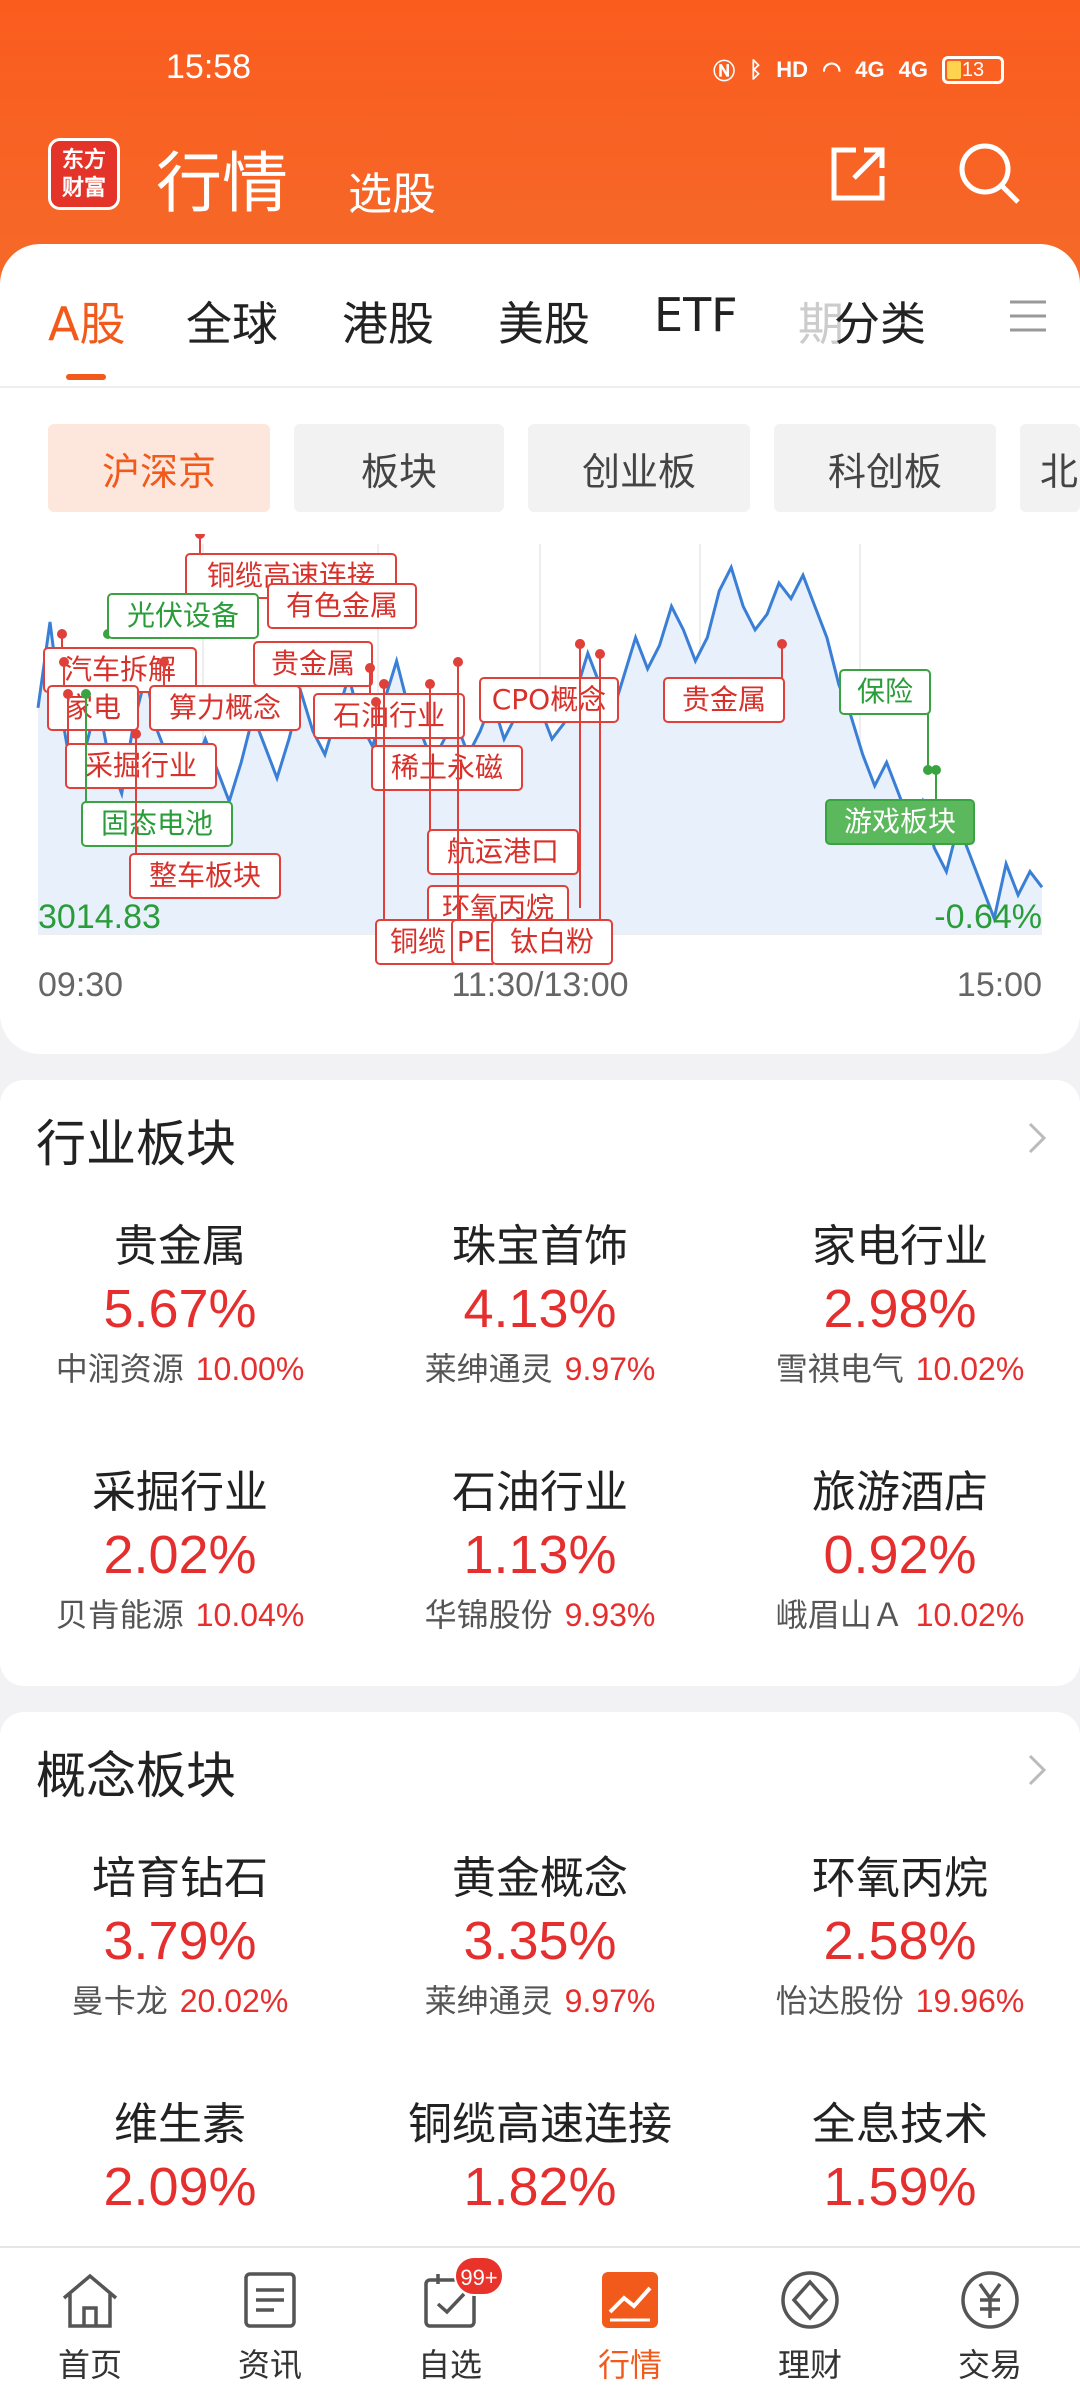 The width and height of the screenshot is (1080, 2400). What do you see at coordinates (540, 1999) in the screenshot?
I see `leading-stock: 莱绅通灵 9.97%` at bounding box center [540, 1999].